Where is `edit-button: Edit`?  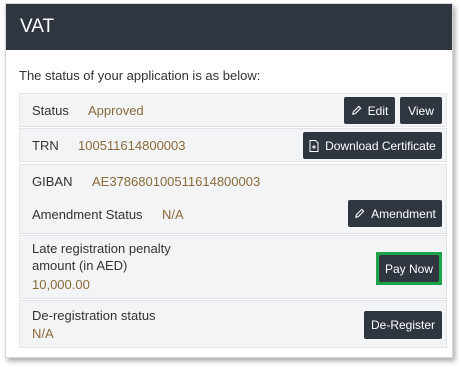 edit-button: Edit is located at coordinates (369, 110).